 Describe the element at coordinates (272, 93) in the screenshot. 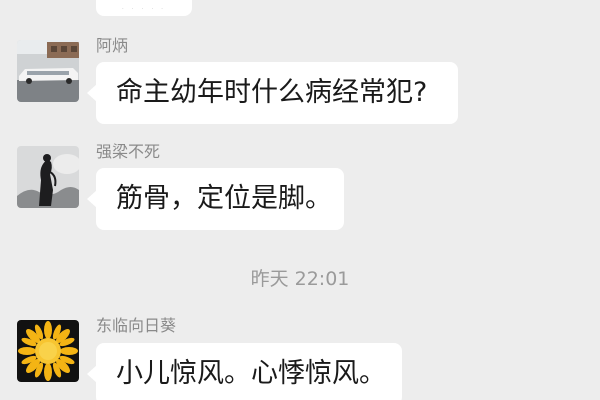

I see `message-bubble: 命主幼年时什么病经常犯?` at that location.